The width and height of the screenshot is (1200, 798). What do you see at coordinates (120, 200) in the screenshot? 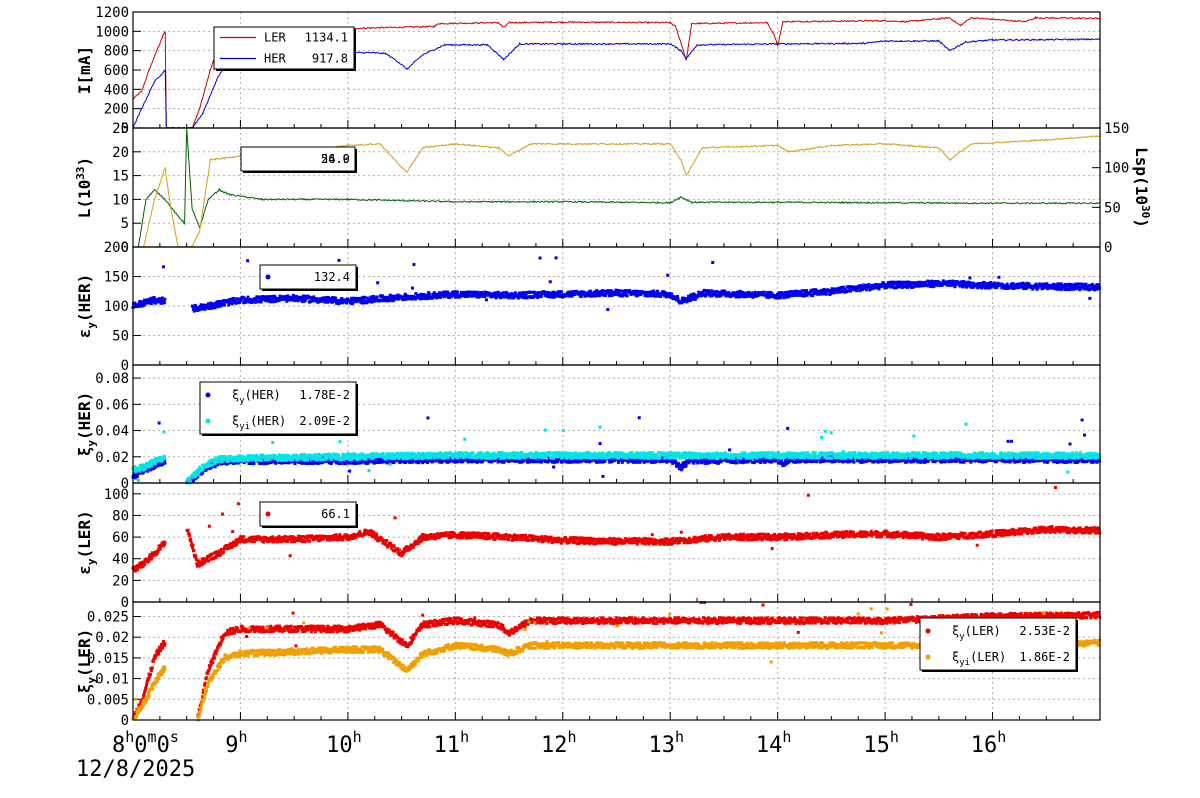
I see `y-tick-label: 10` at bounding box center [120, 200].